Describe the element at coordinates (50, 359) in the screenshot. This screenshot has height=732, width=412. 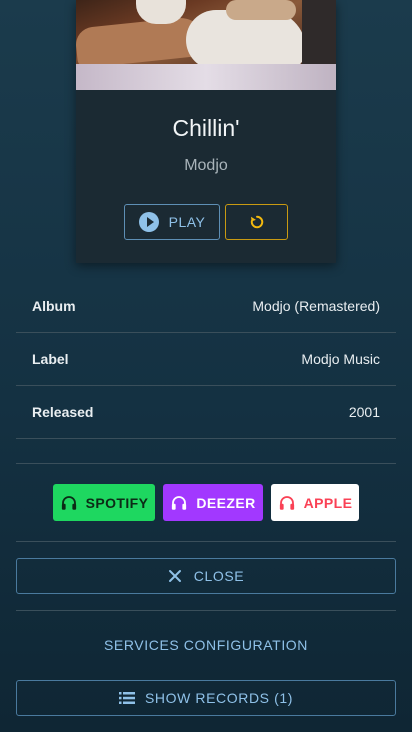
I see `detail-label: Label` at that location.